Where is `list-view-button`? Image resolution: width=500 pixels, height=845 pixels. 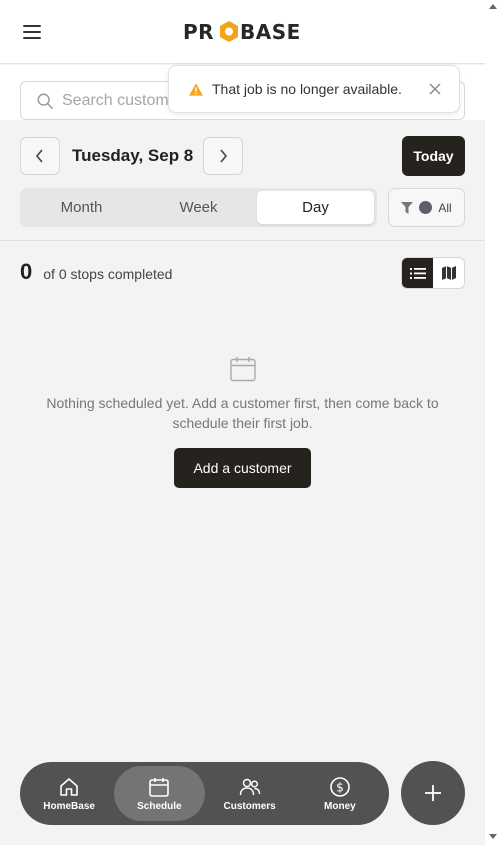
list-view-button is located at coordinates (417, 273).